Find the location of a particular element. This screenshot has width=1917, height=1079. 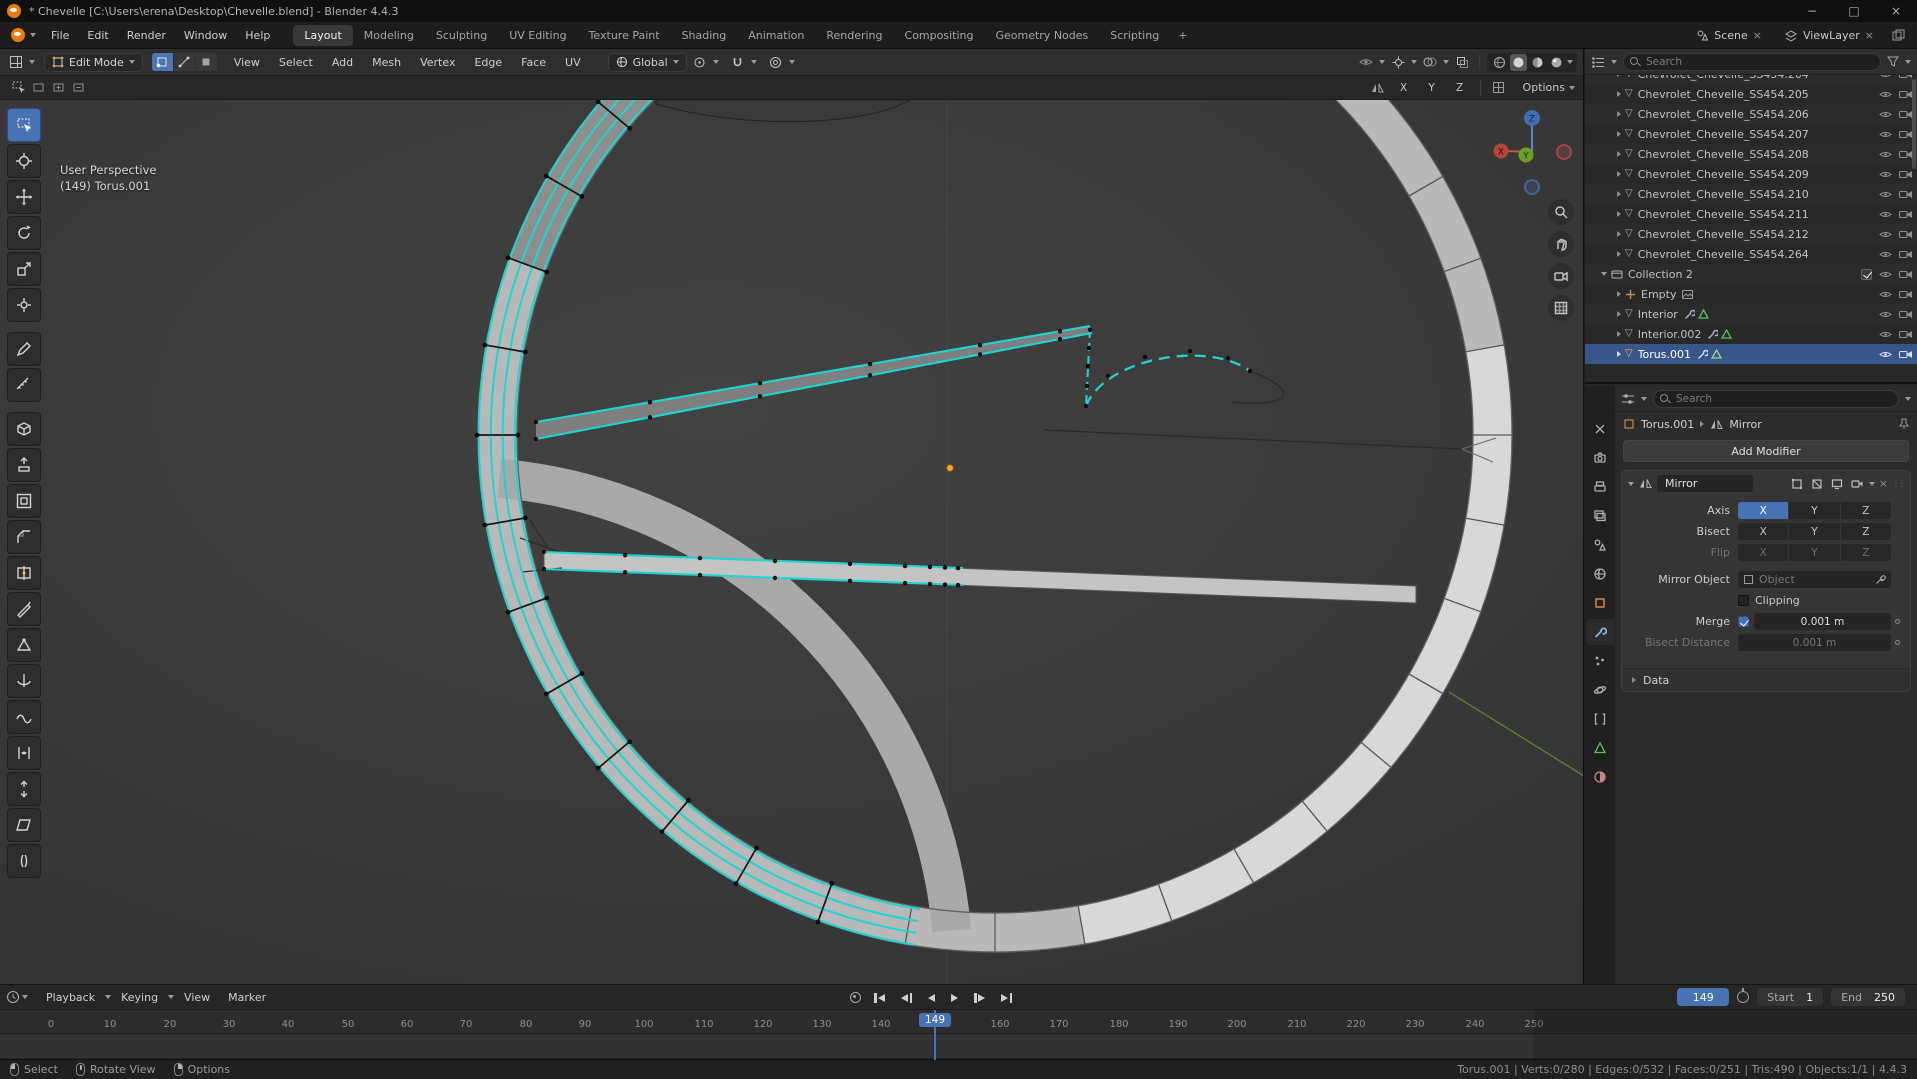

edit-mode-display-icon is located at coordinates (1817, 484).